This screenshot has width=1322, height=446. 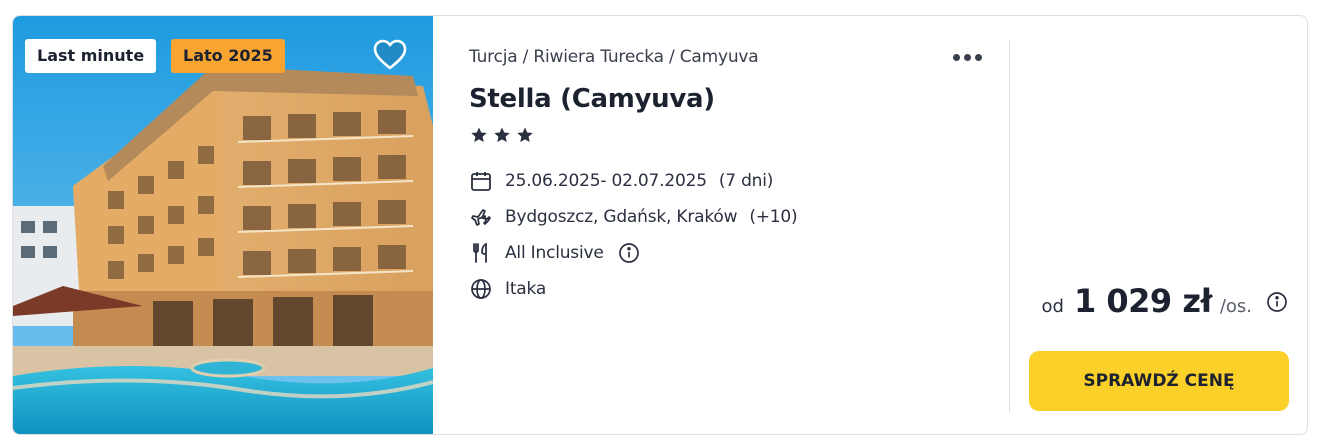 I want to click on heart-icon, so click(x=390, y=55).